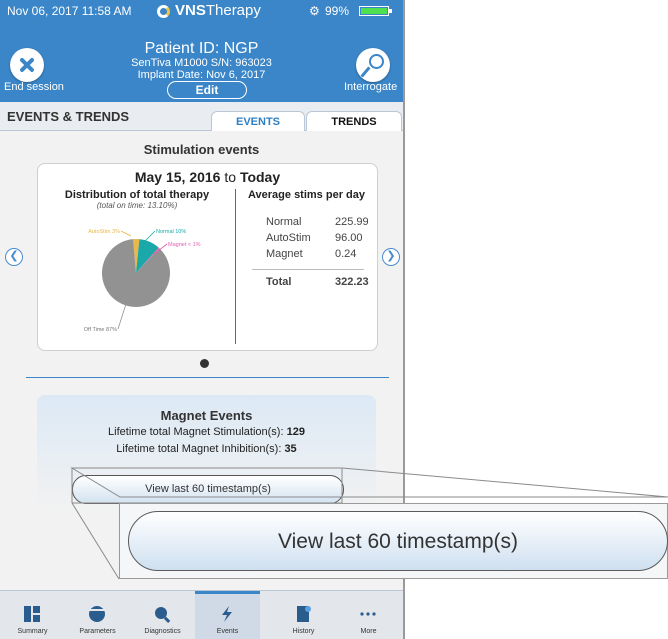 The height and width of the screenshot is (639, 668). What do you see at coordinates (375, 11) in the screenshot?
I see `battery-icon` at bounding box center [375, 11].